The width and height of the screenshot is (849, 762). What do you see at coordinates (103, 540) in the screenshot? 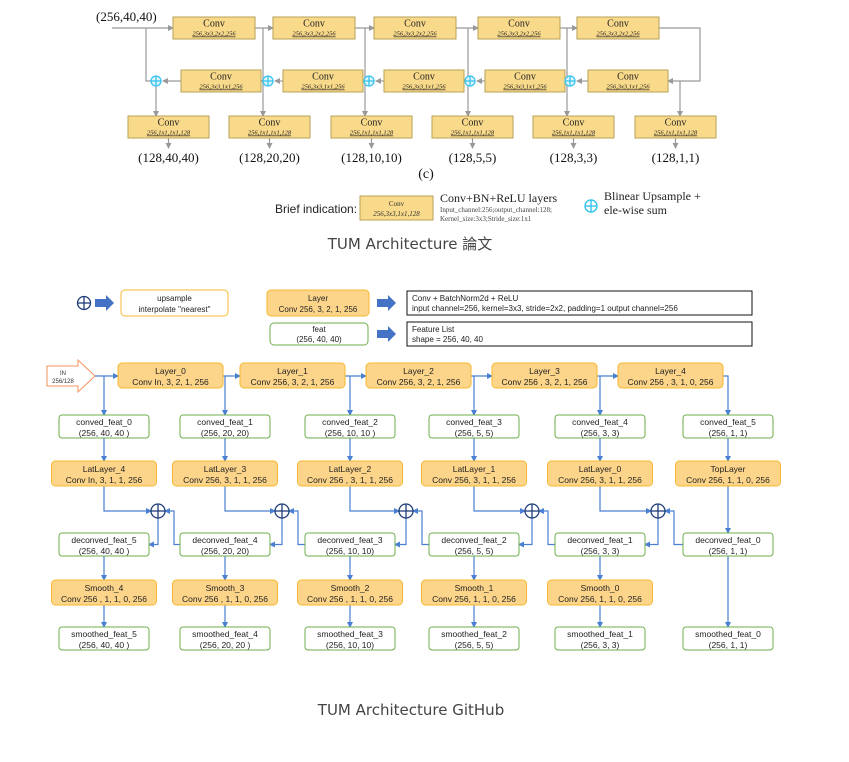
I see `deconved-feat-box-0-title: deconved_feat_5` at bounding box center [103, 540].